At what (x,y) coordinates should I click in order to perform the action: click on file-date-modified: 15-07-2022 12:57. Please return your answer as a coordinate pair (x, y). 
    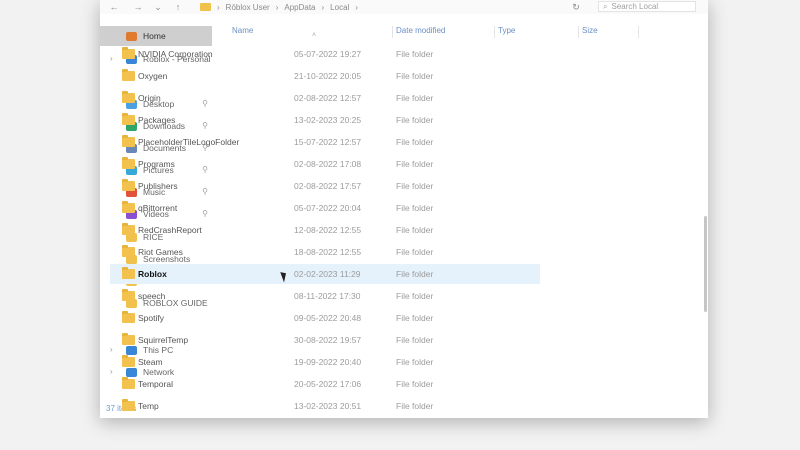
    Looking at the image, I should click on (328, 142).